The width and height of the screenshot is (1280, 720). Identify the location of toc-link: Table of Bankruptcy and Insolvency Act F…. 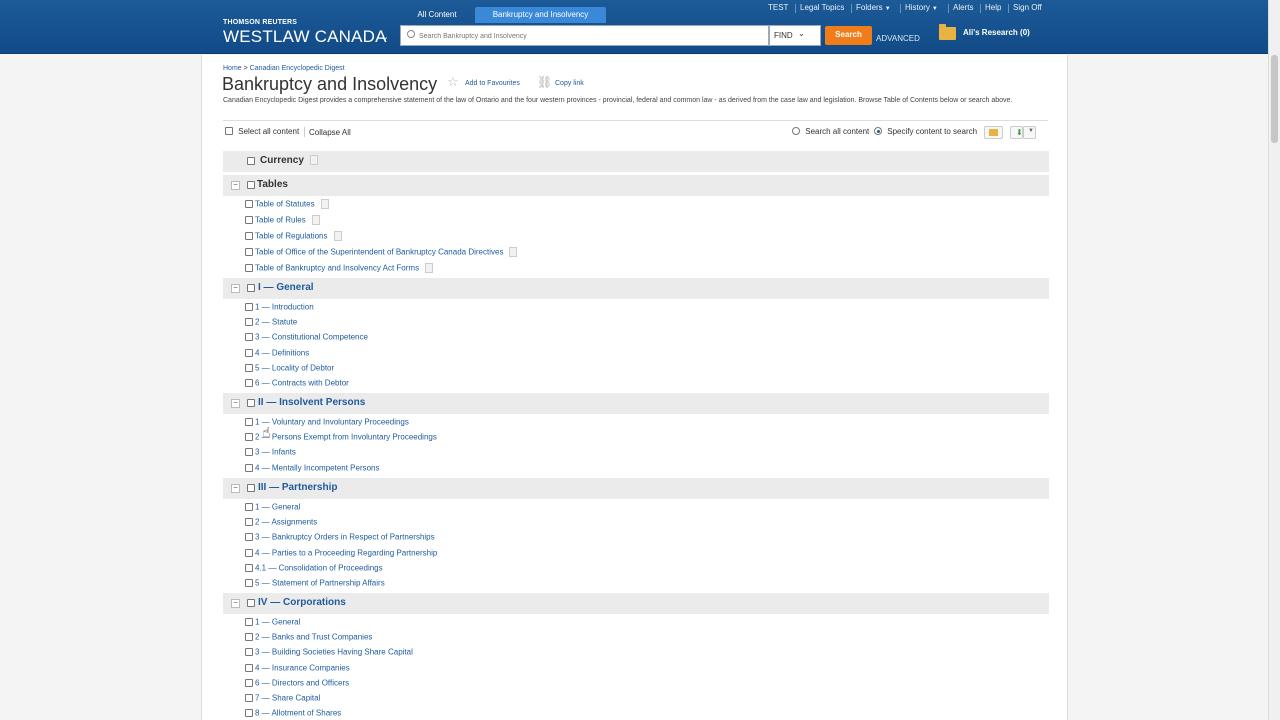
(337, 268).